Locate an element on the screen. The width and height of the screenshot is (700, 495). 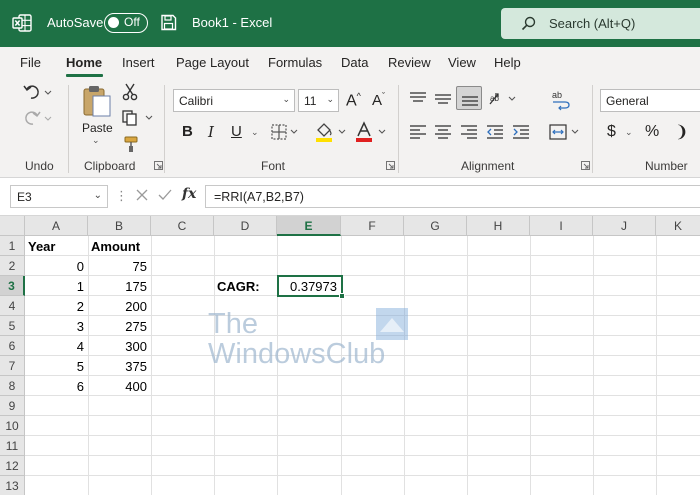
decrease-indent-icon is located at coordinates (495, 132).